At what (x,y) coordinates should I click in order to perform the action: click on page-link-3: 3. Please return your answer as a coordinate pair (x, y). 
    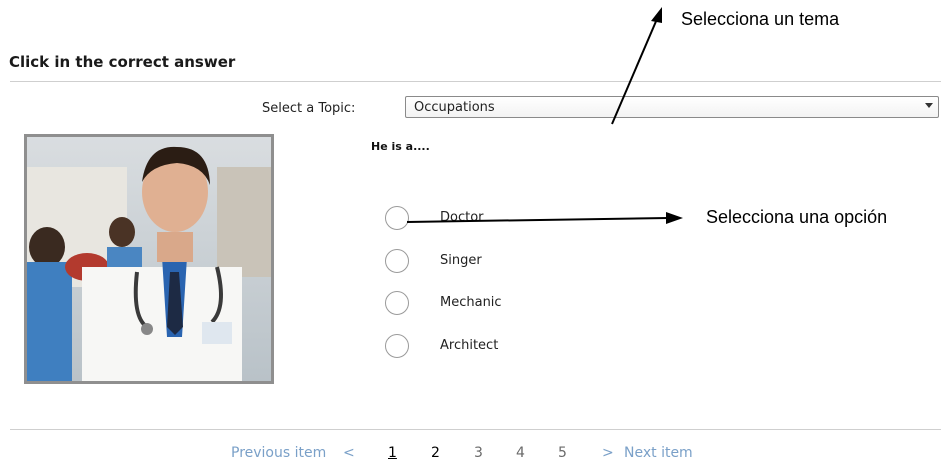
    Looking at the image, I should click on (478, 453).